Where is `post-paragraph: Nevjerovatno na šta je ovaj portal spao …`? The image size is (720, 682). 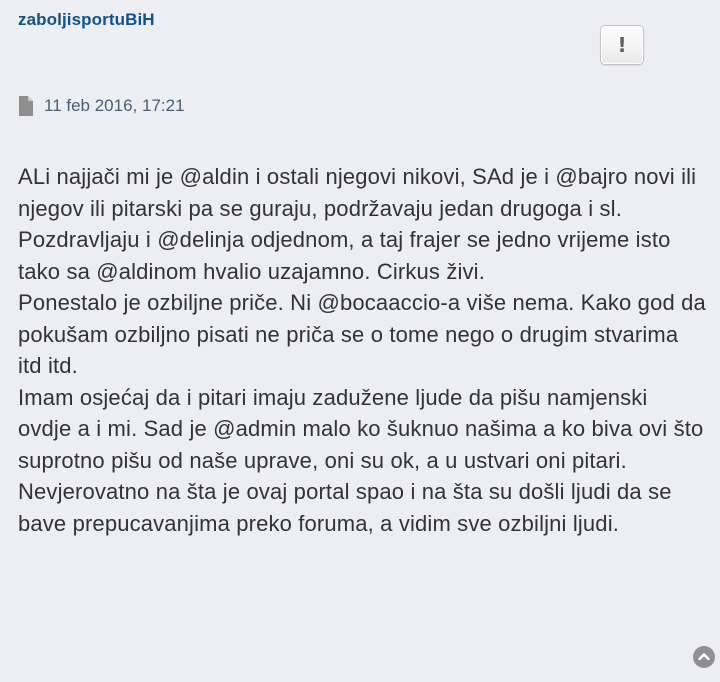 post-paragraph: Nevjerovatno na šta je ovaj portal spao … is located at coordinates (345, 507).